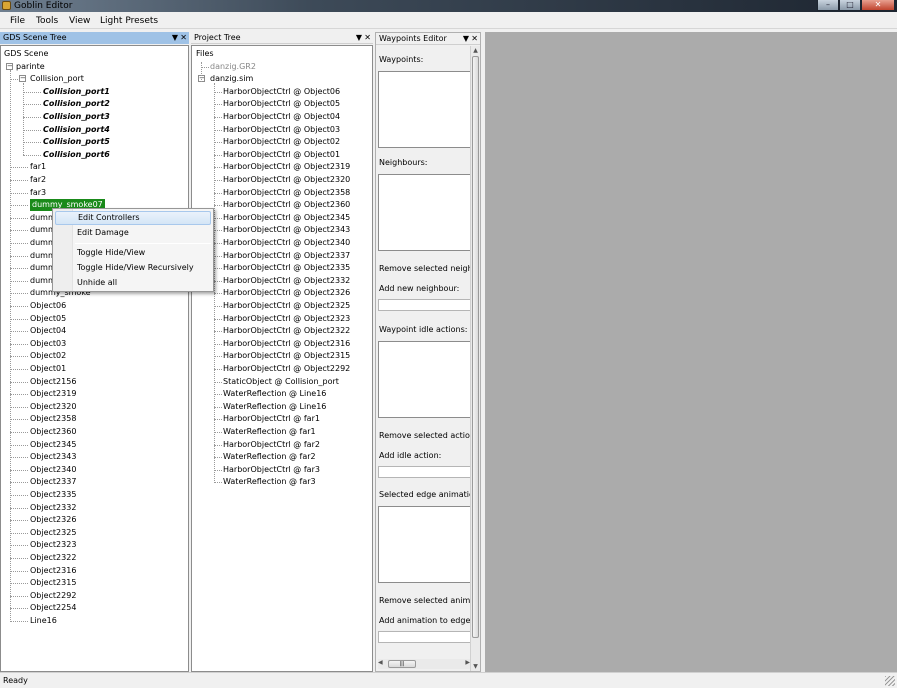 This screenshot has width=897, height=688. I want to click on scroll-up-icon: ▲, so click(475, 50).